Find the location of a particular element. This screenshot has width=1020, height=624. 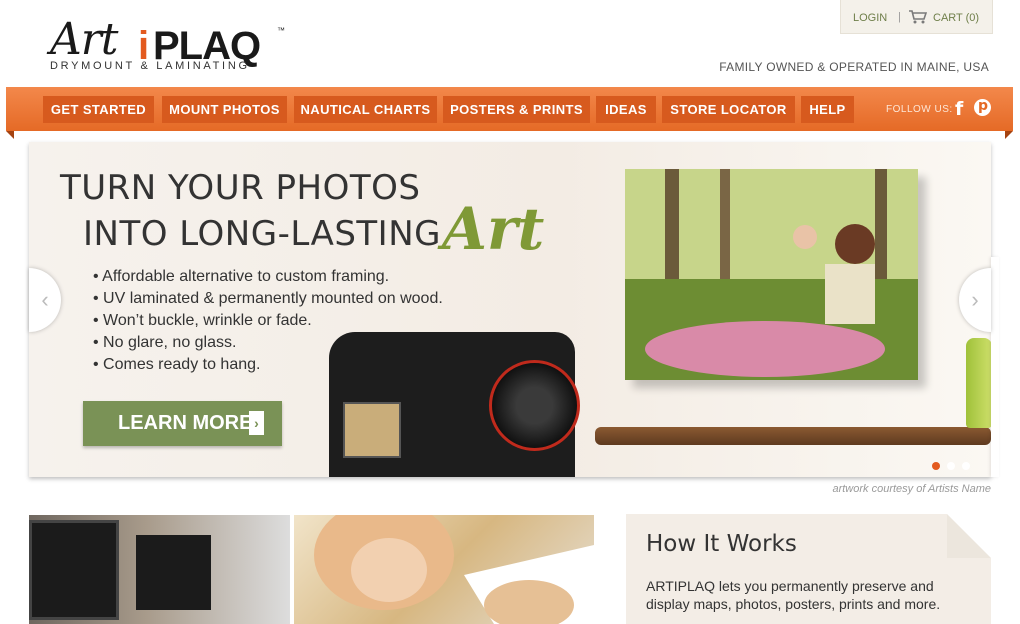

cart-link: CART (0) is located at coordinates (956, 18).